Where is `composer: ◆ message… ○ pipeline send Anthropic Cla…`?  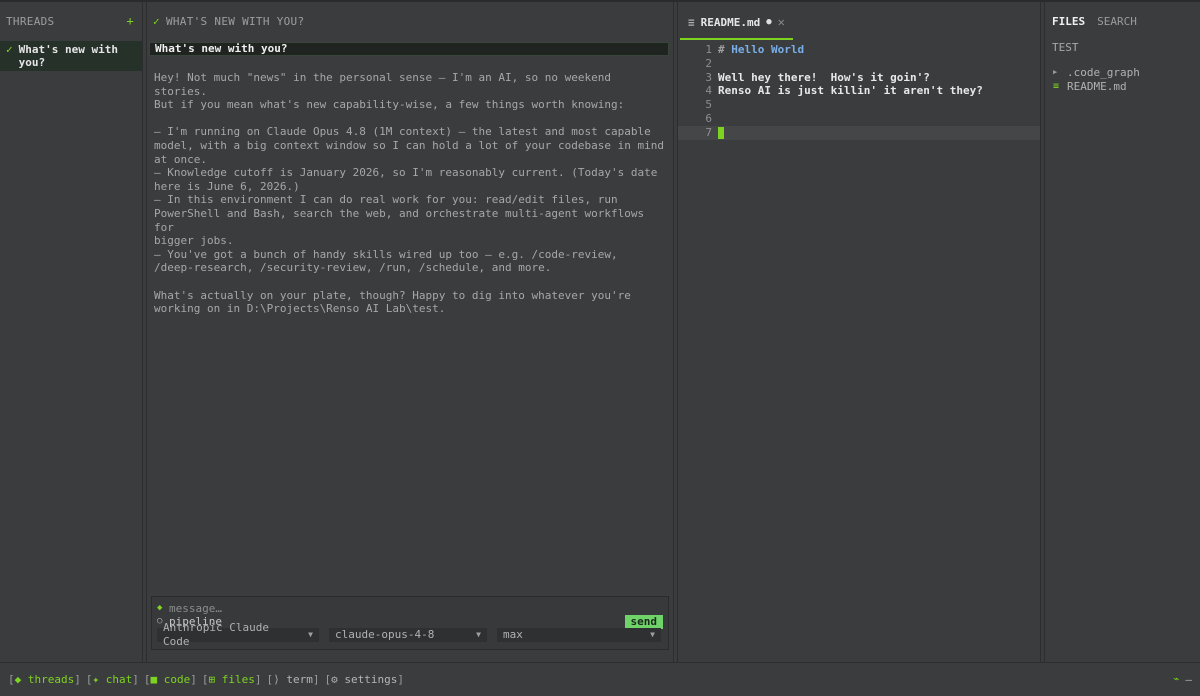
composer: ◆ message… ○ pipeline send Anthropic Cla… is located at coordinates (410, 623).